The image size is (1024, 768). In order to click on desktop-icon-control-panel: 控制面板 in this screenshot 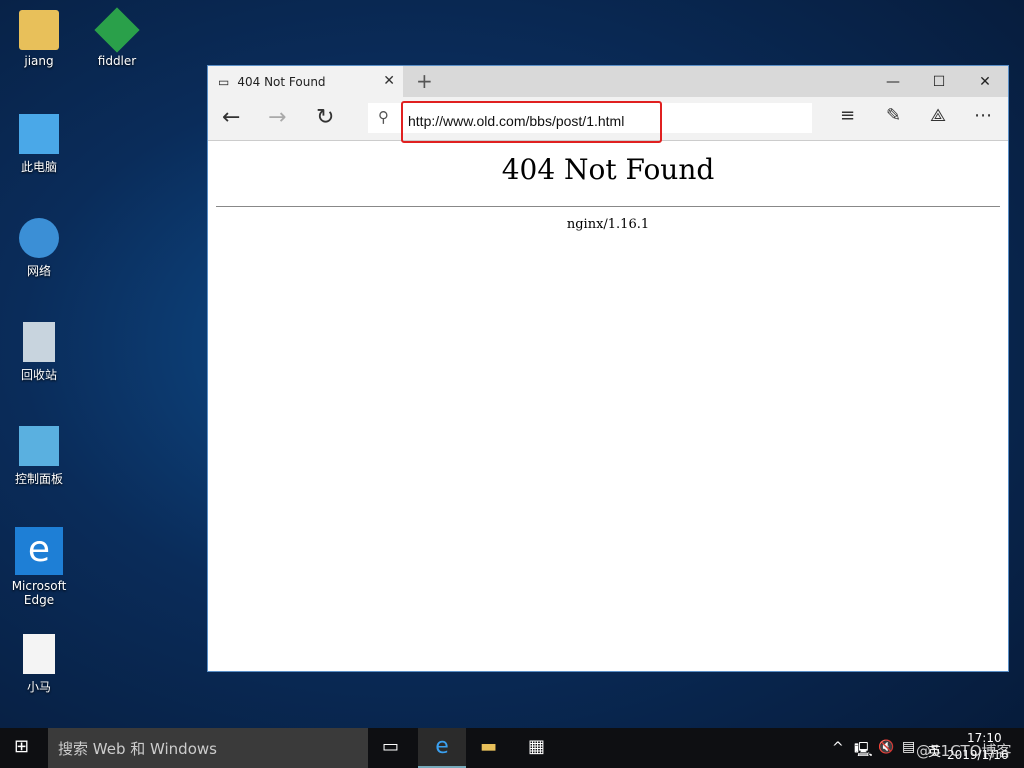, I will do `click(39, 456)`.